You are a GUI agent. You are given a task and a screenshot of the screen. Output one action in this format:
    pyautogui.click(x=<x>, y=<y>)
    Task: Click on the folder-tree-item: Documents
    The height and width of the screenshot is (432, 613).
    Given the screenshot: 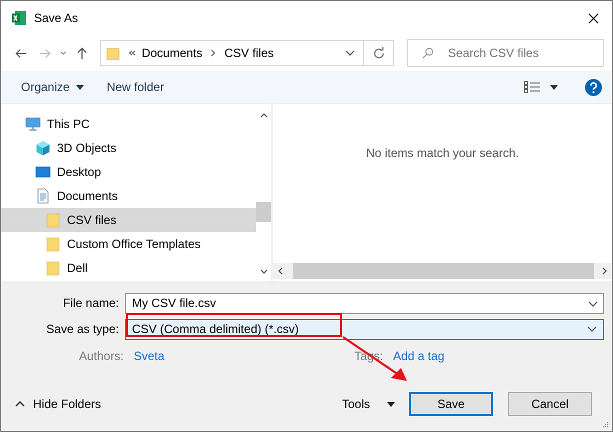 What is the action you would take?
    pyautogui.click(x=128, y=196)
    